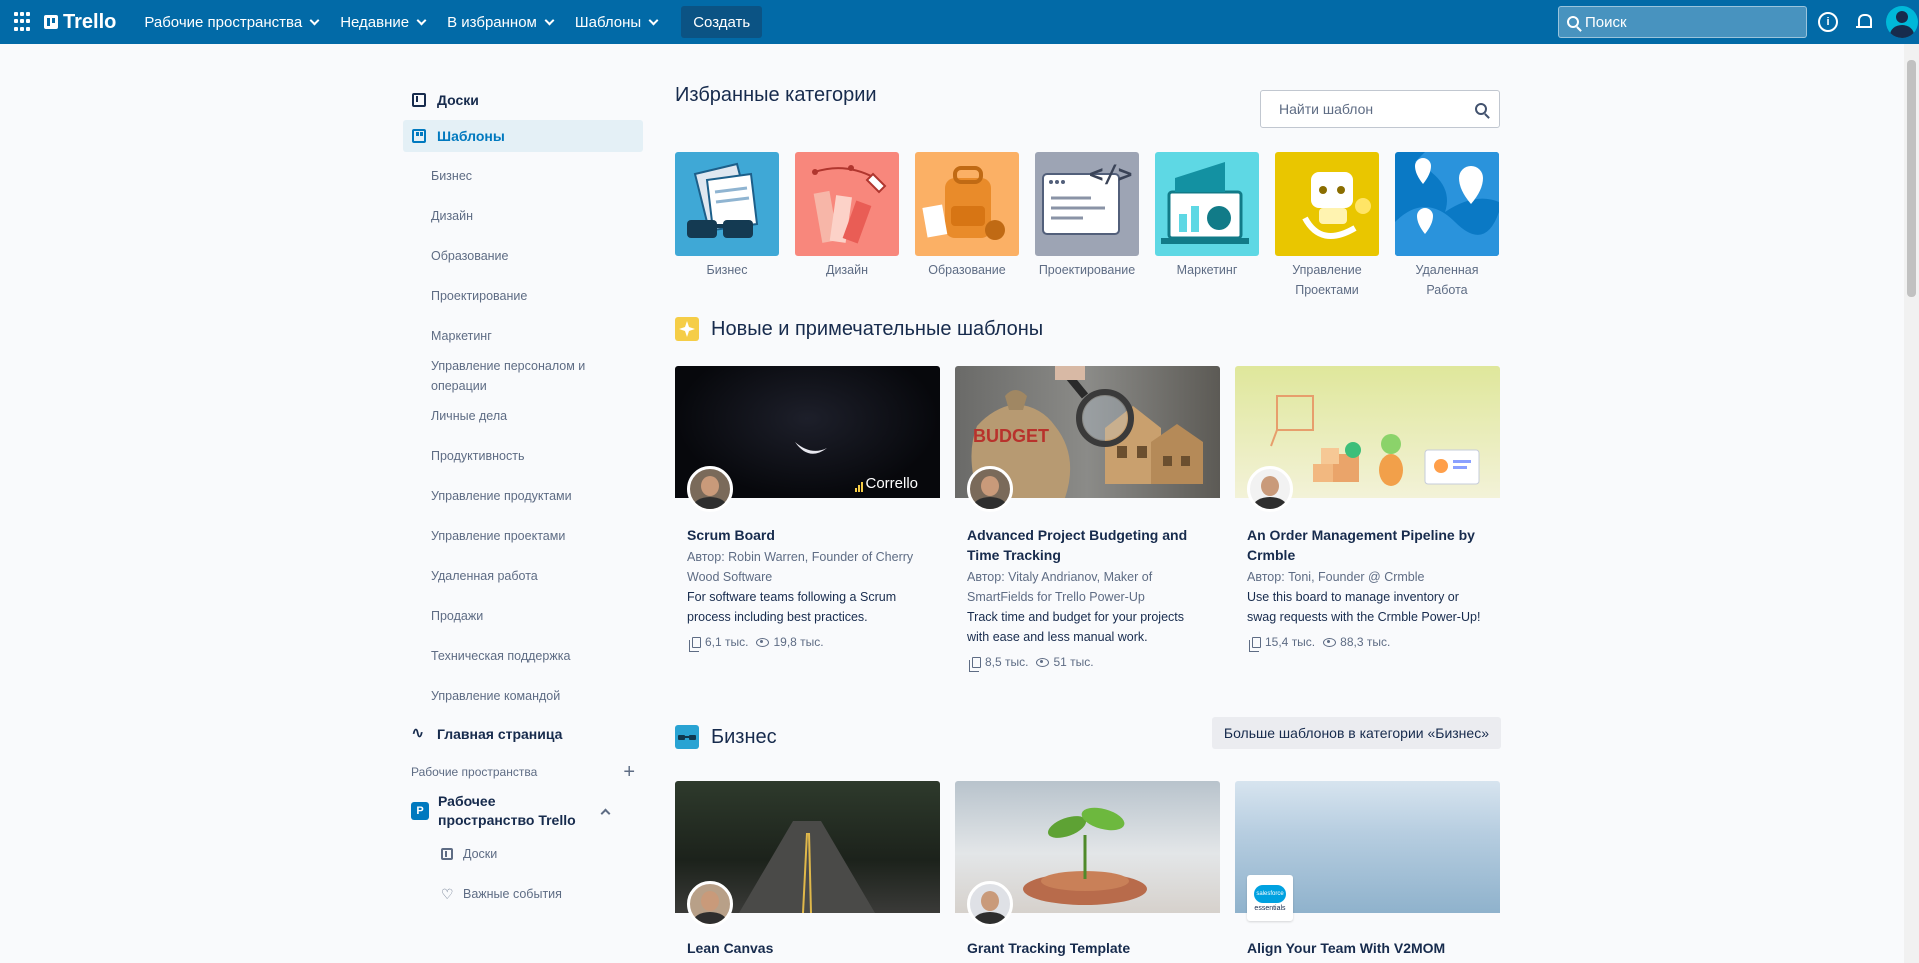 The height and width of the screenshot is (963, 1919). I want to click on nav-recent-button: Недавние, so click(382, 22).